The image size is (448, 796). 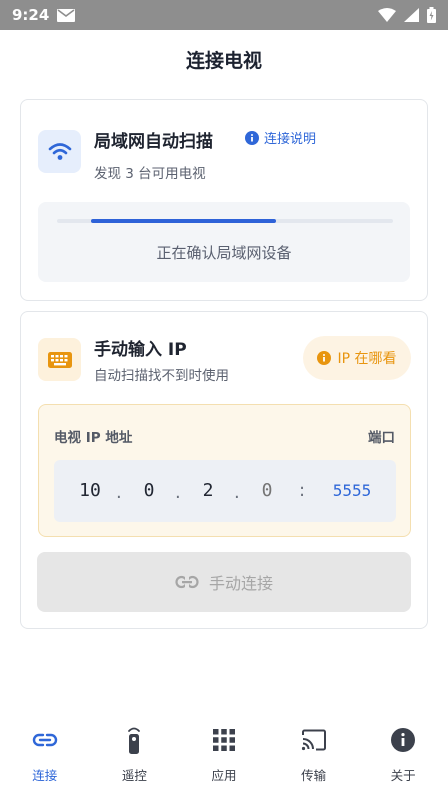 I want to click on connection-help-link: 连接说明, so click(x=280, y=137).